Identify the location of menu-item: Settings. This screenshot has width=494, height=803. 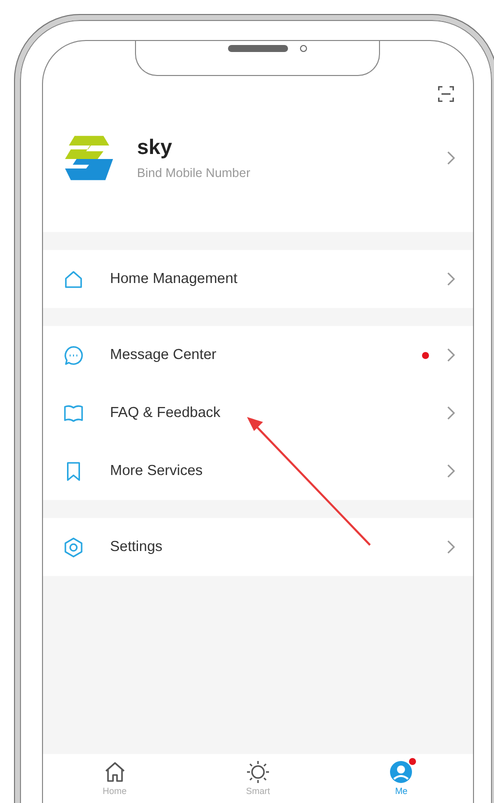
(278, 547).